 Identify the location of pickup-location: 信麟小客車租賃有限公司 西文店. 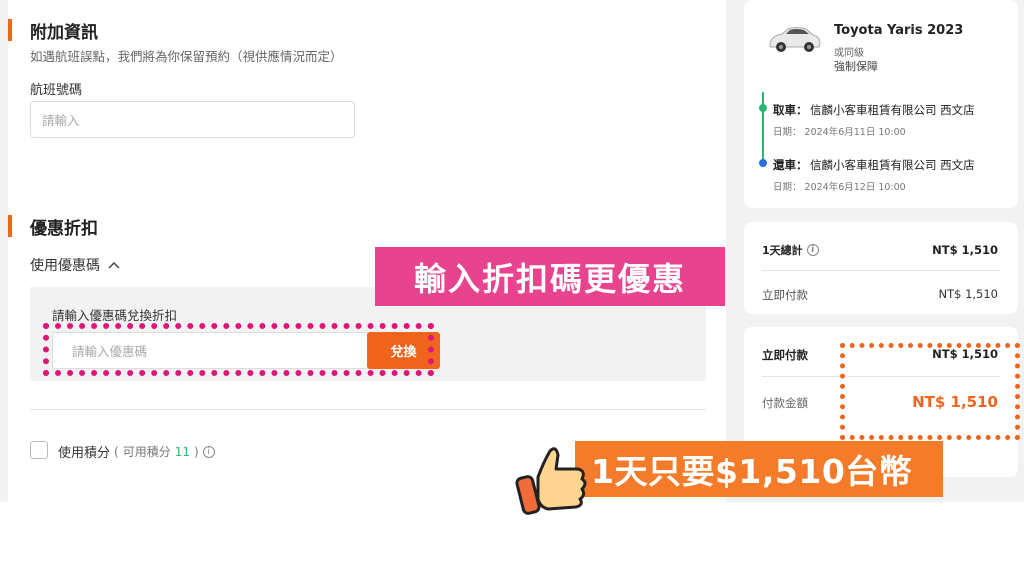
(892, 110).